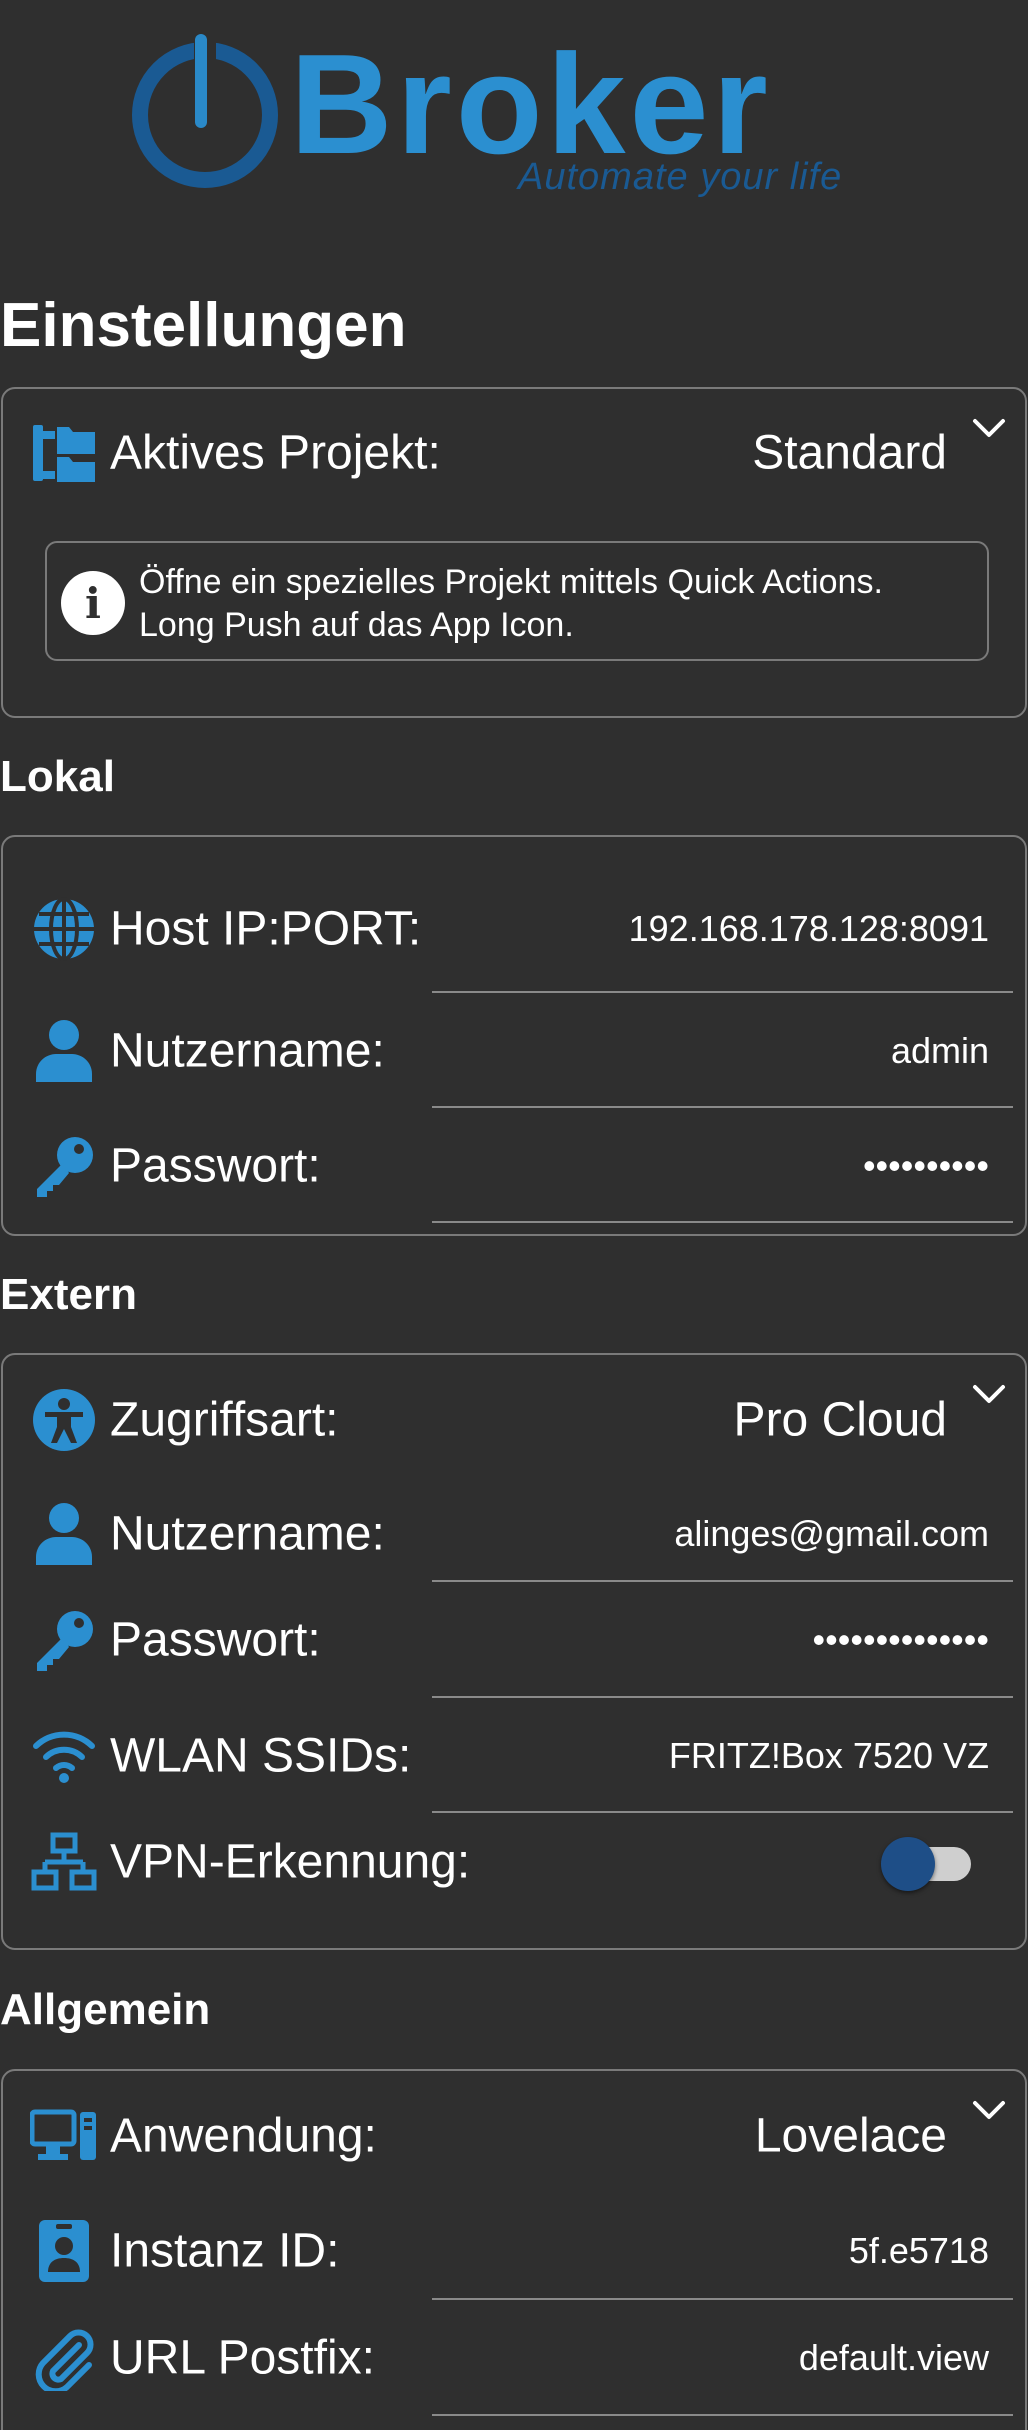 Image resolution: width=1028 pixels, height=2430 pixels. I want to click on active-project-row: Aktives Projekt: Standard, so click(515, 453).